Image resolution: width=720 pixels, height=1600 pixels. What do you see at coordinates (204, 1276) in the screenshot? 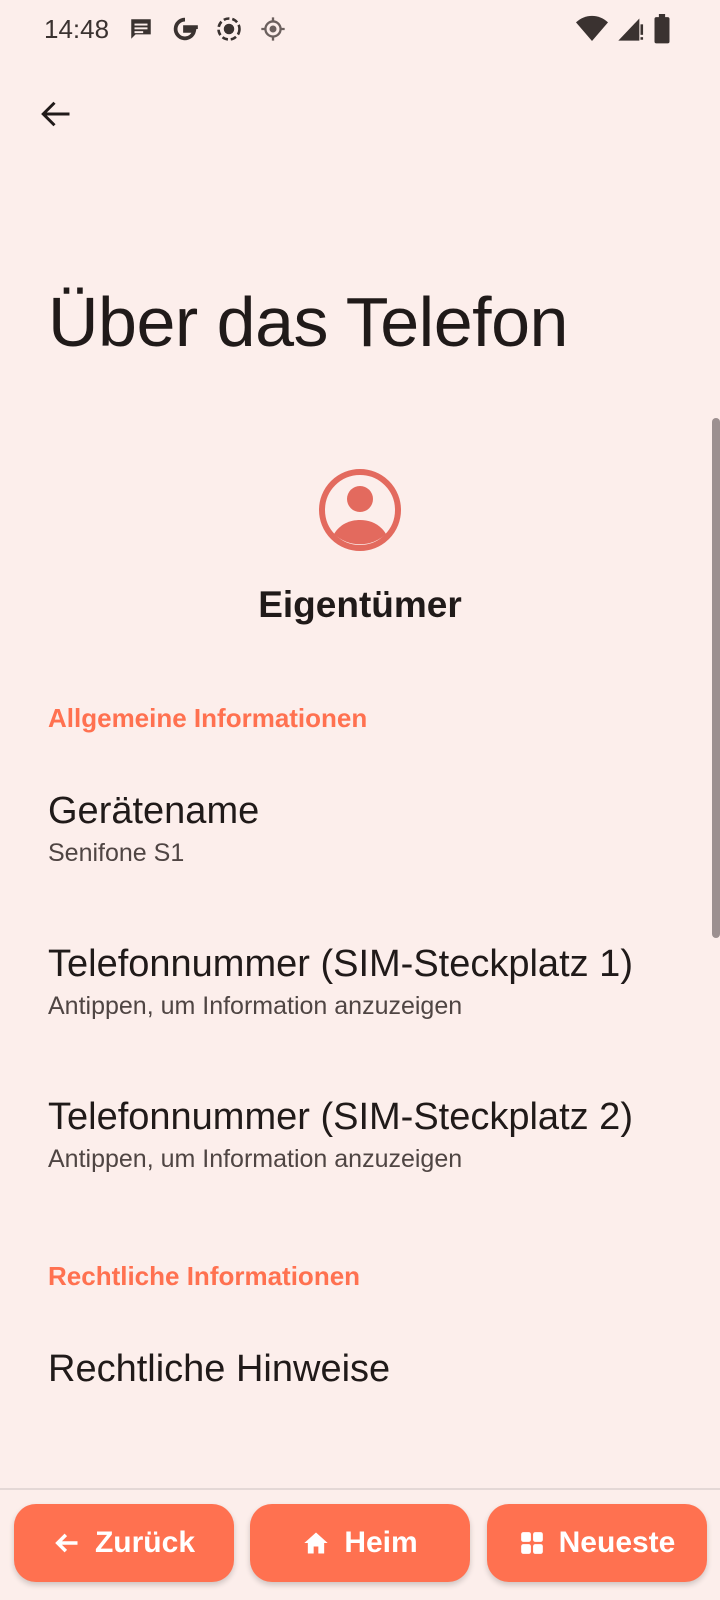
I see `section-header-legal: Rechtliche Informationen` at bounding box center [204, 1276].